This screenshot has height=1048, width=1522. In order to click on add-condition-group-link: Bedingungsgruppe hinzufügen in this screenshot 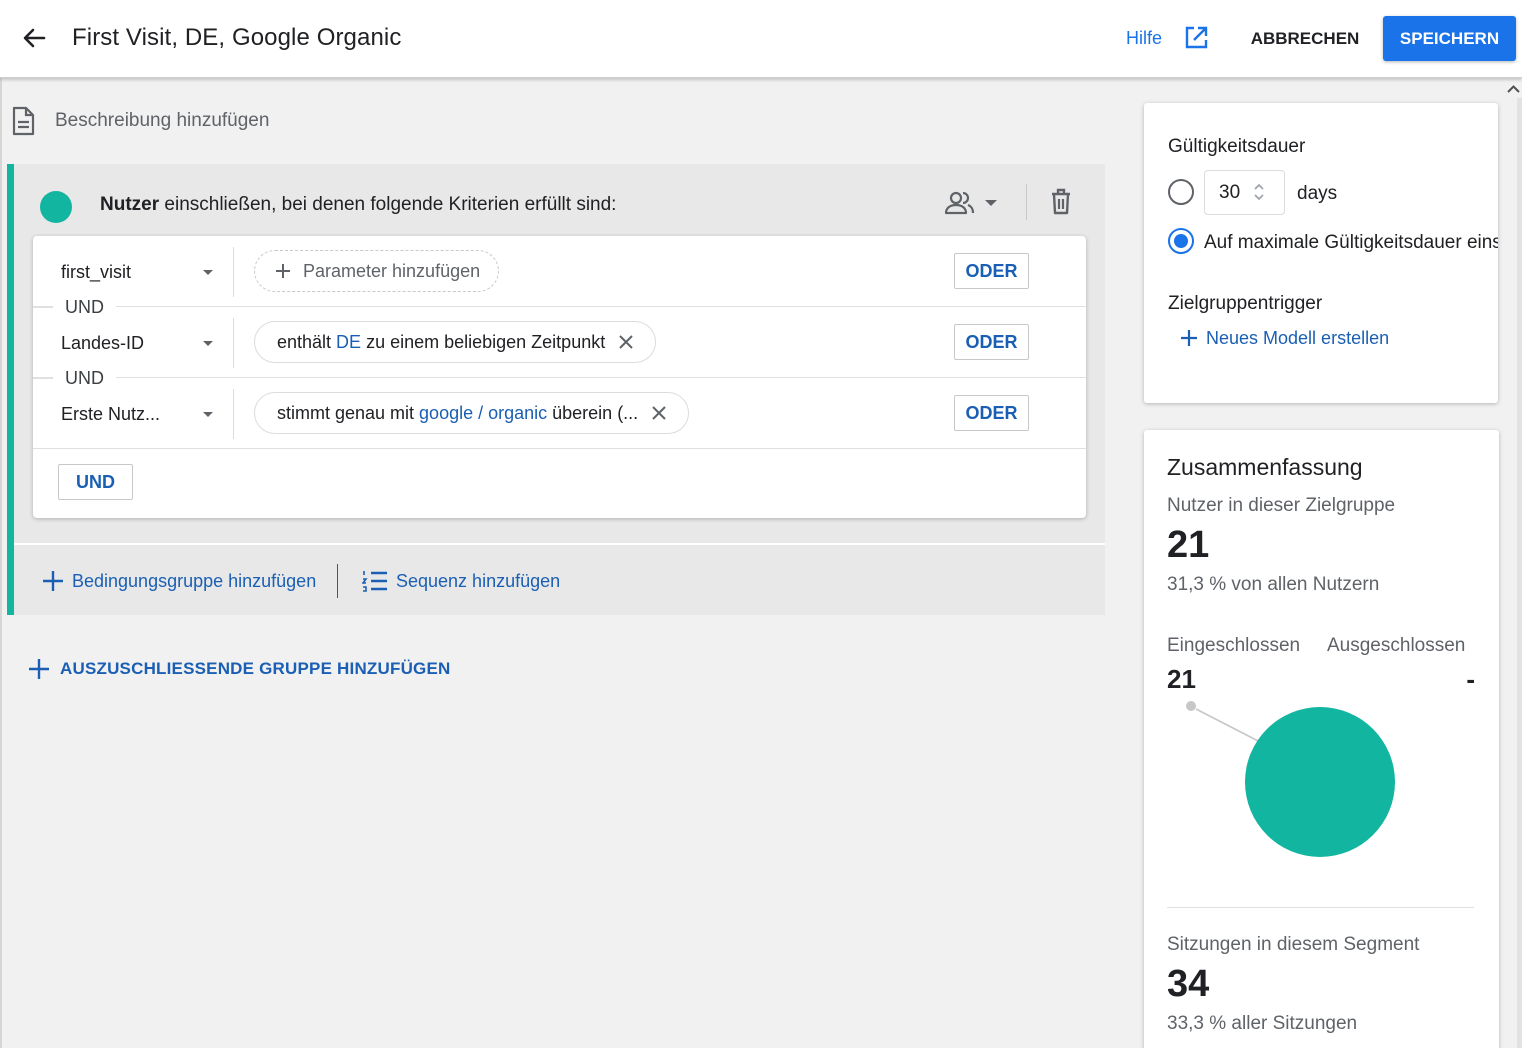, I will do `click(179, 581)`.